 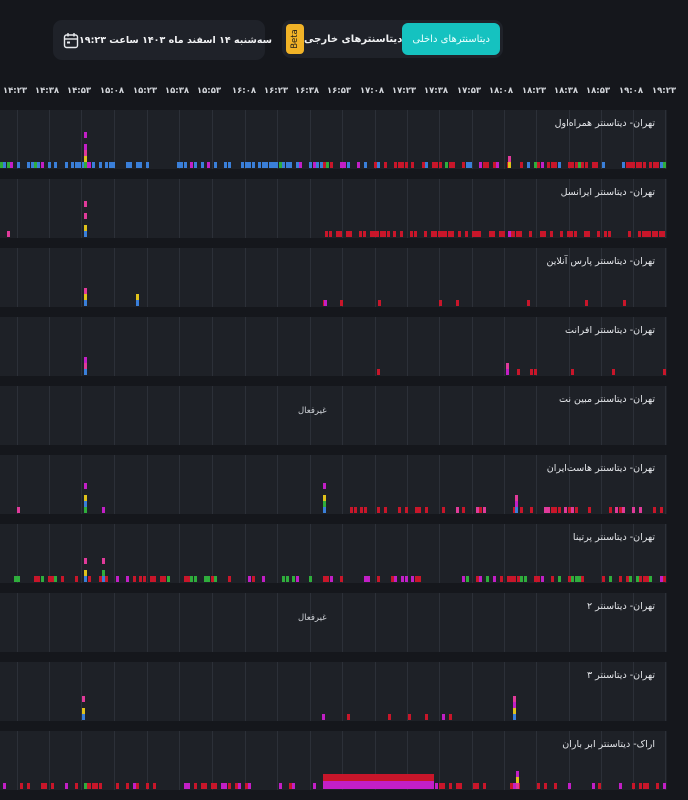 I want to click on datacenter-row: تهران- دیتاسنتر پارس آنلاین, so click(x=333, y=277).